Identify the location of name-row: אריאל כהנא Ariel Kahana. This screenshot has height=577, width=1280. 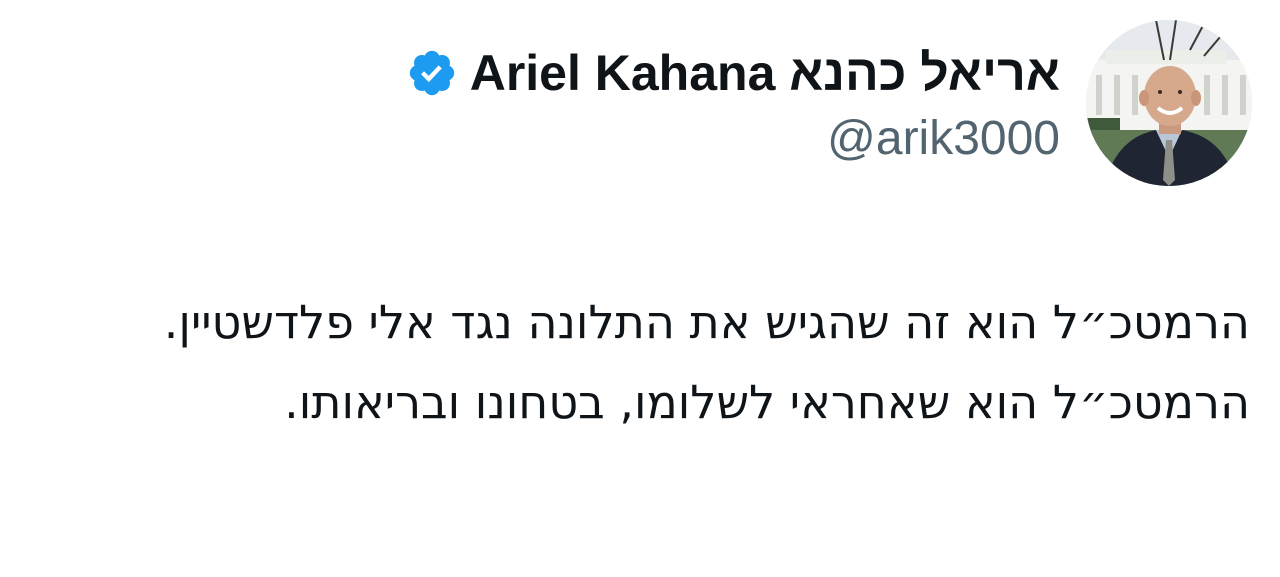
(733, 73).